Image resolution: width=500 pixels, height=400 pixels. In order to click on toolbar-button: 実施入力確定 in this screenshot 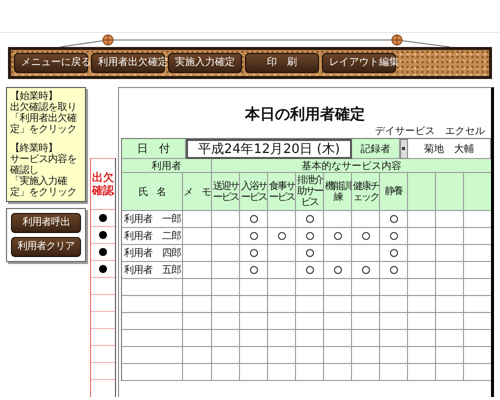, I will do `click(205, 63)`.